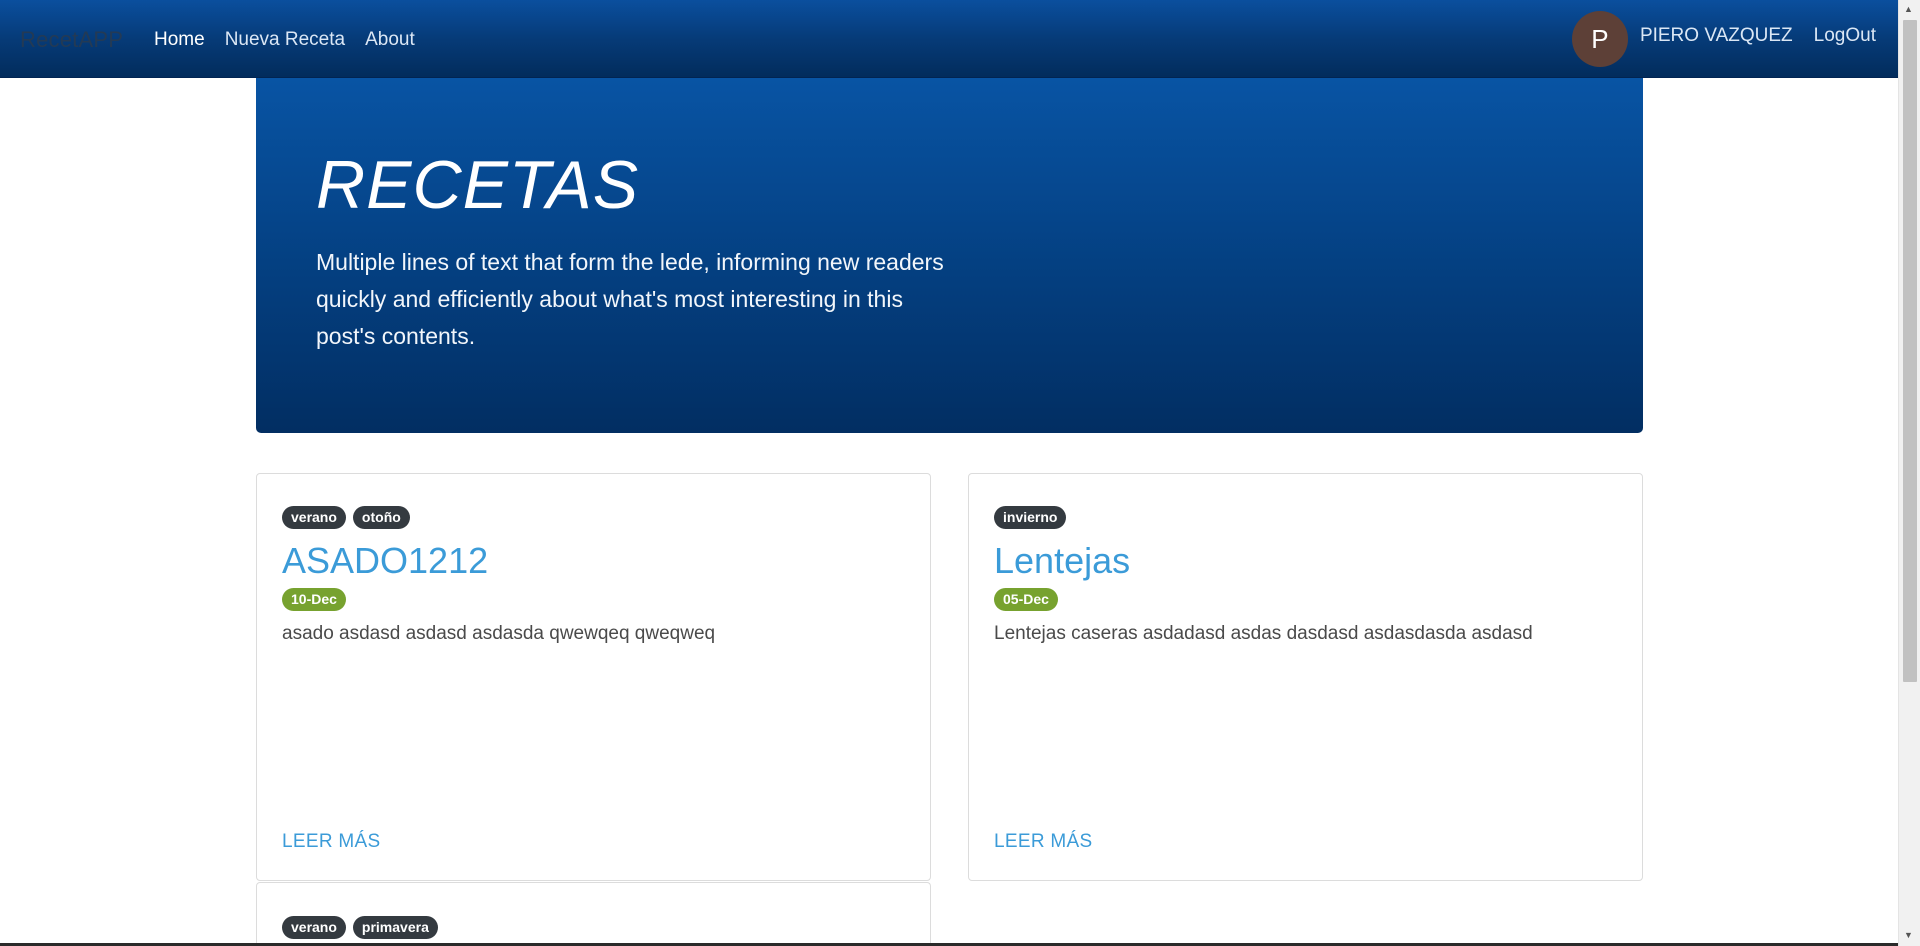 The width and height of the screenshot is (1920, 946). Describe the element at coordinates (381, 517) in the screenshot. I see `season-tag: otoño` at that location.